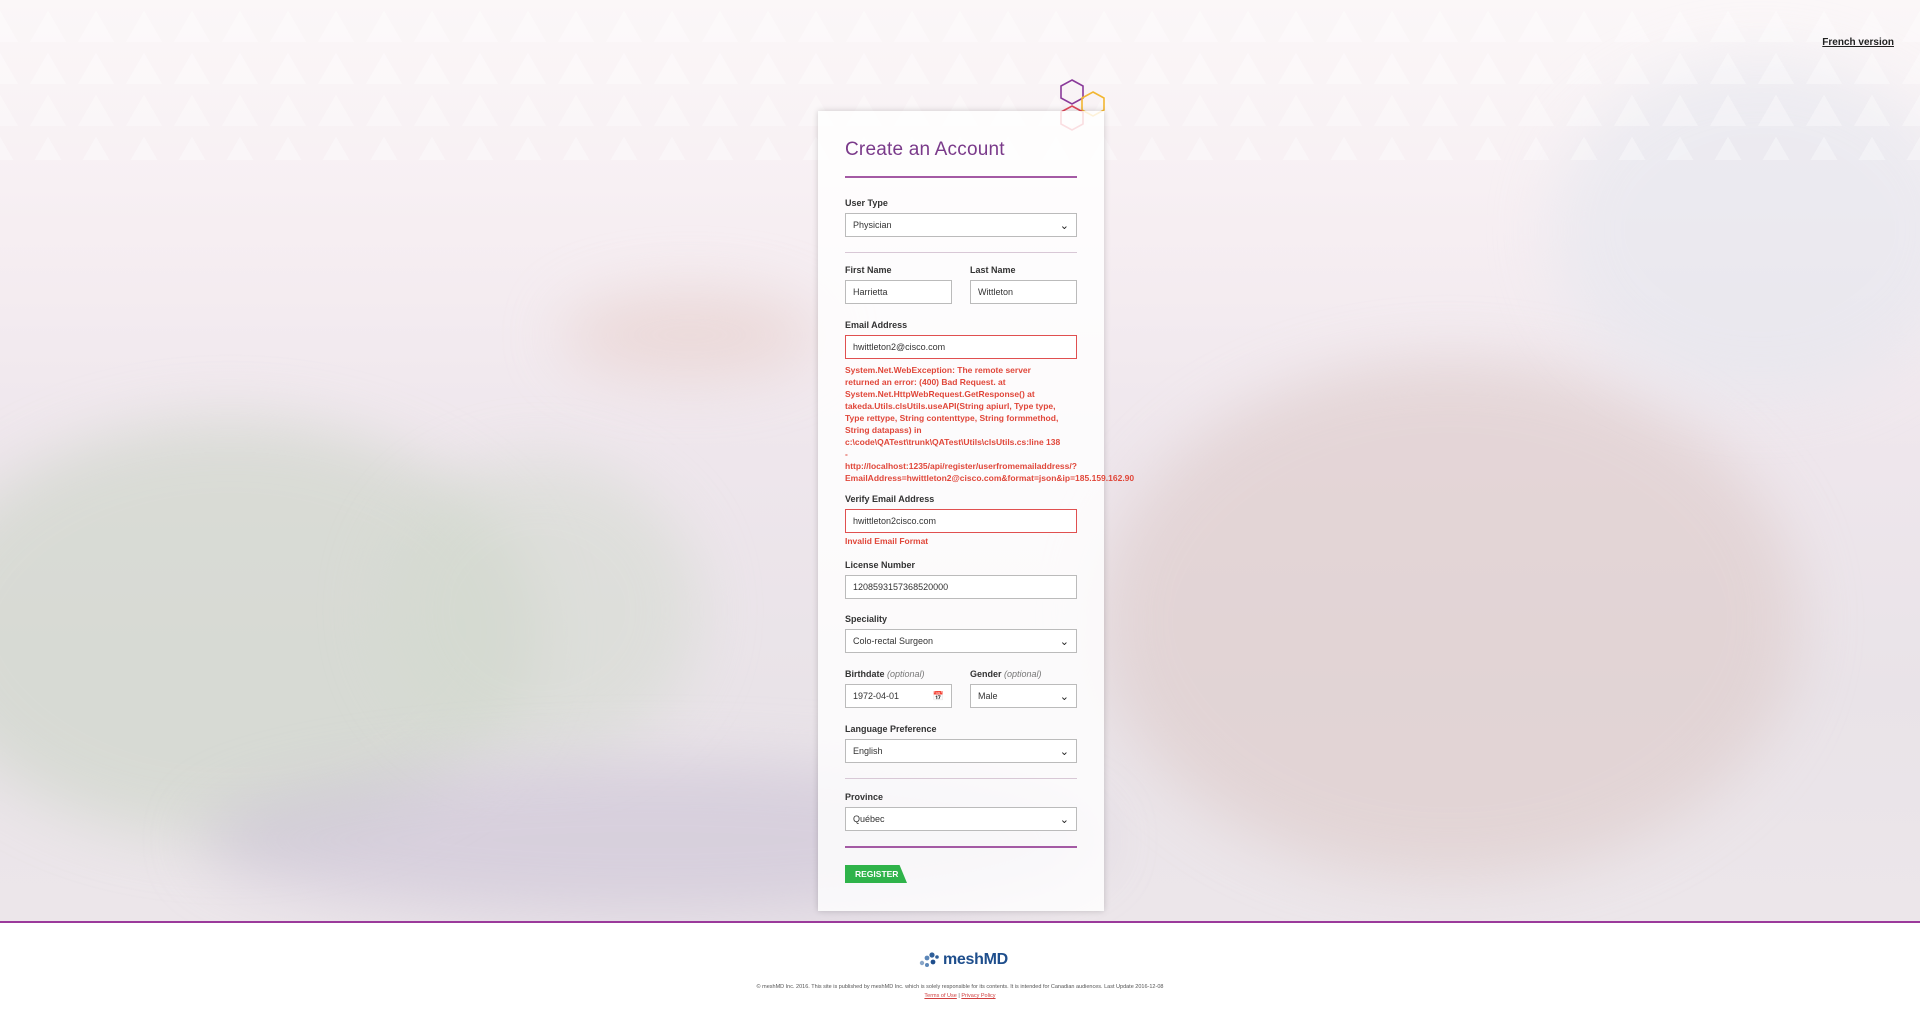  What do you see at coordinates (938, 696) in the screenshot?
I see `calendar-icon: 📅` at bounding box center [938, 696].